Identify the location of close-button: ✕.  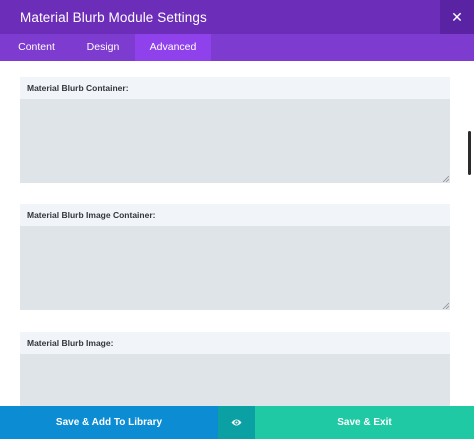
(457, 17).